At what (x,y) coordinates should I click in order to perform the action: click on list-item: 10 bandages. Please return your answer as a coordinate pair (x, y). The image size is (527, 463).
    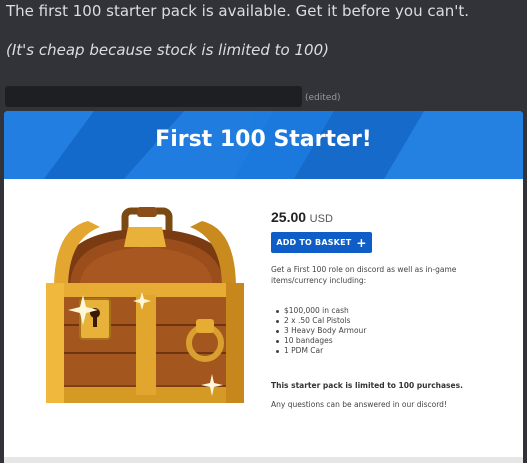
    Looking at the image, I should click on (320, 341).